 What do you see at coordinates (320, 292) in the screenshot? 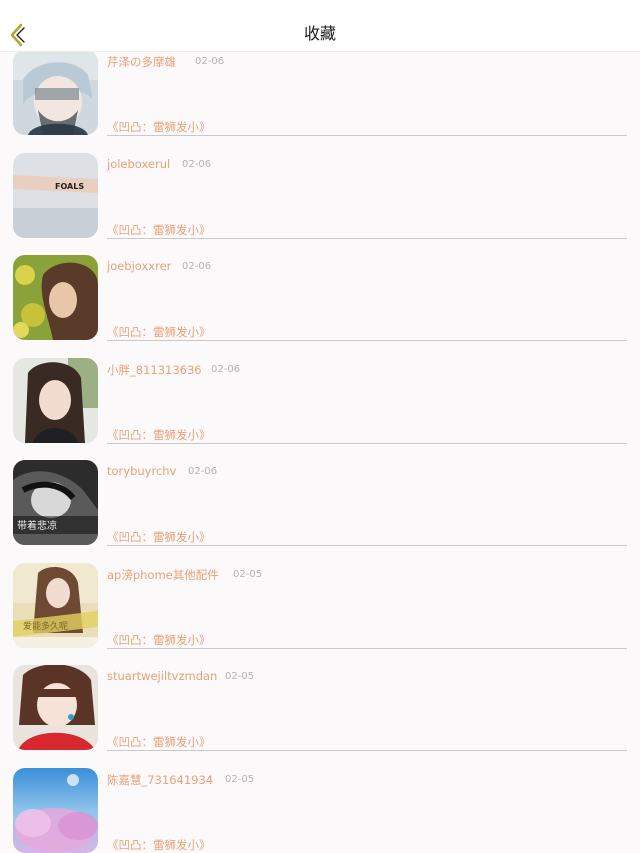
I see `list-item: joebjoxxrer 02-06 《凹凸：雷狮发小》` at bounding box center [320, 292].